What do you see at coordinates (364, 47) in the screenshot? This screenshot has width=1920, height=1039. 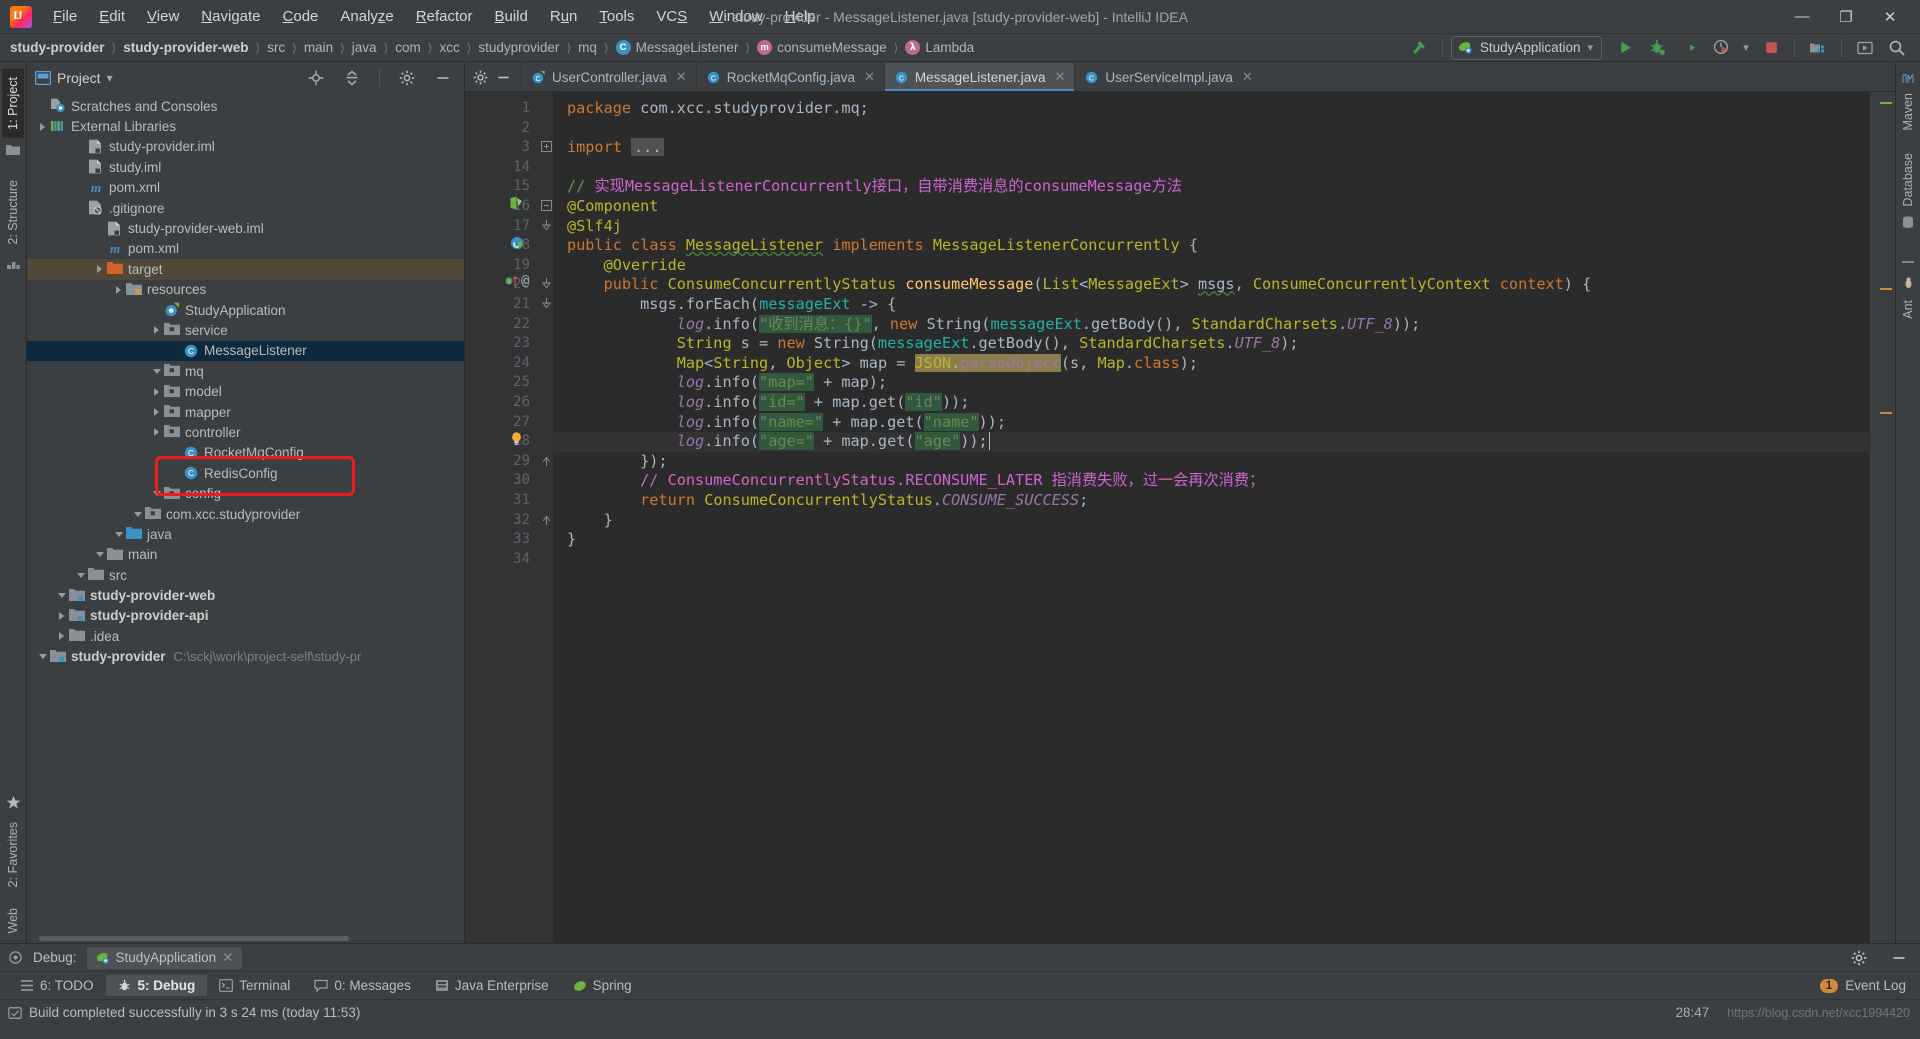 I see `breadcrumb-item-java: java` at bounding box center [364, 47].